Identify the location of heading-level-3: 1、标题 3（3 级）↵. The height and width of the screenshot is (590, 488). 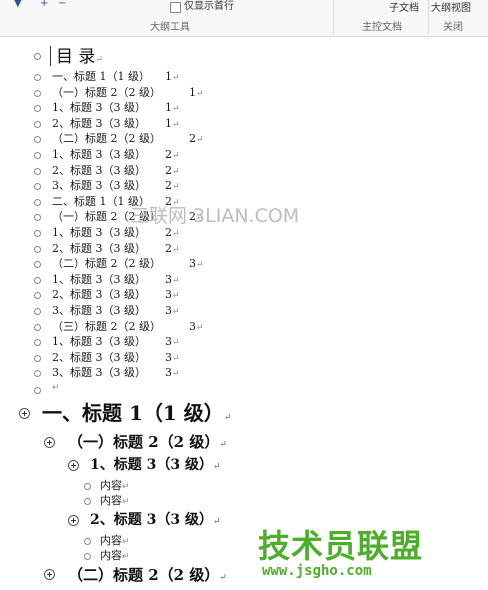
(155, 466).